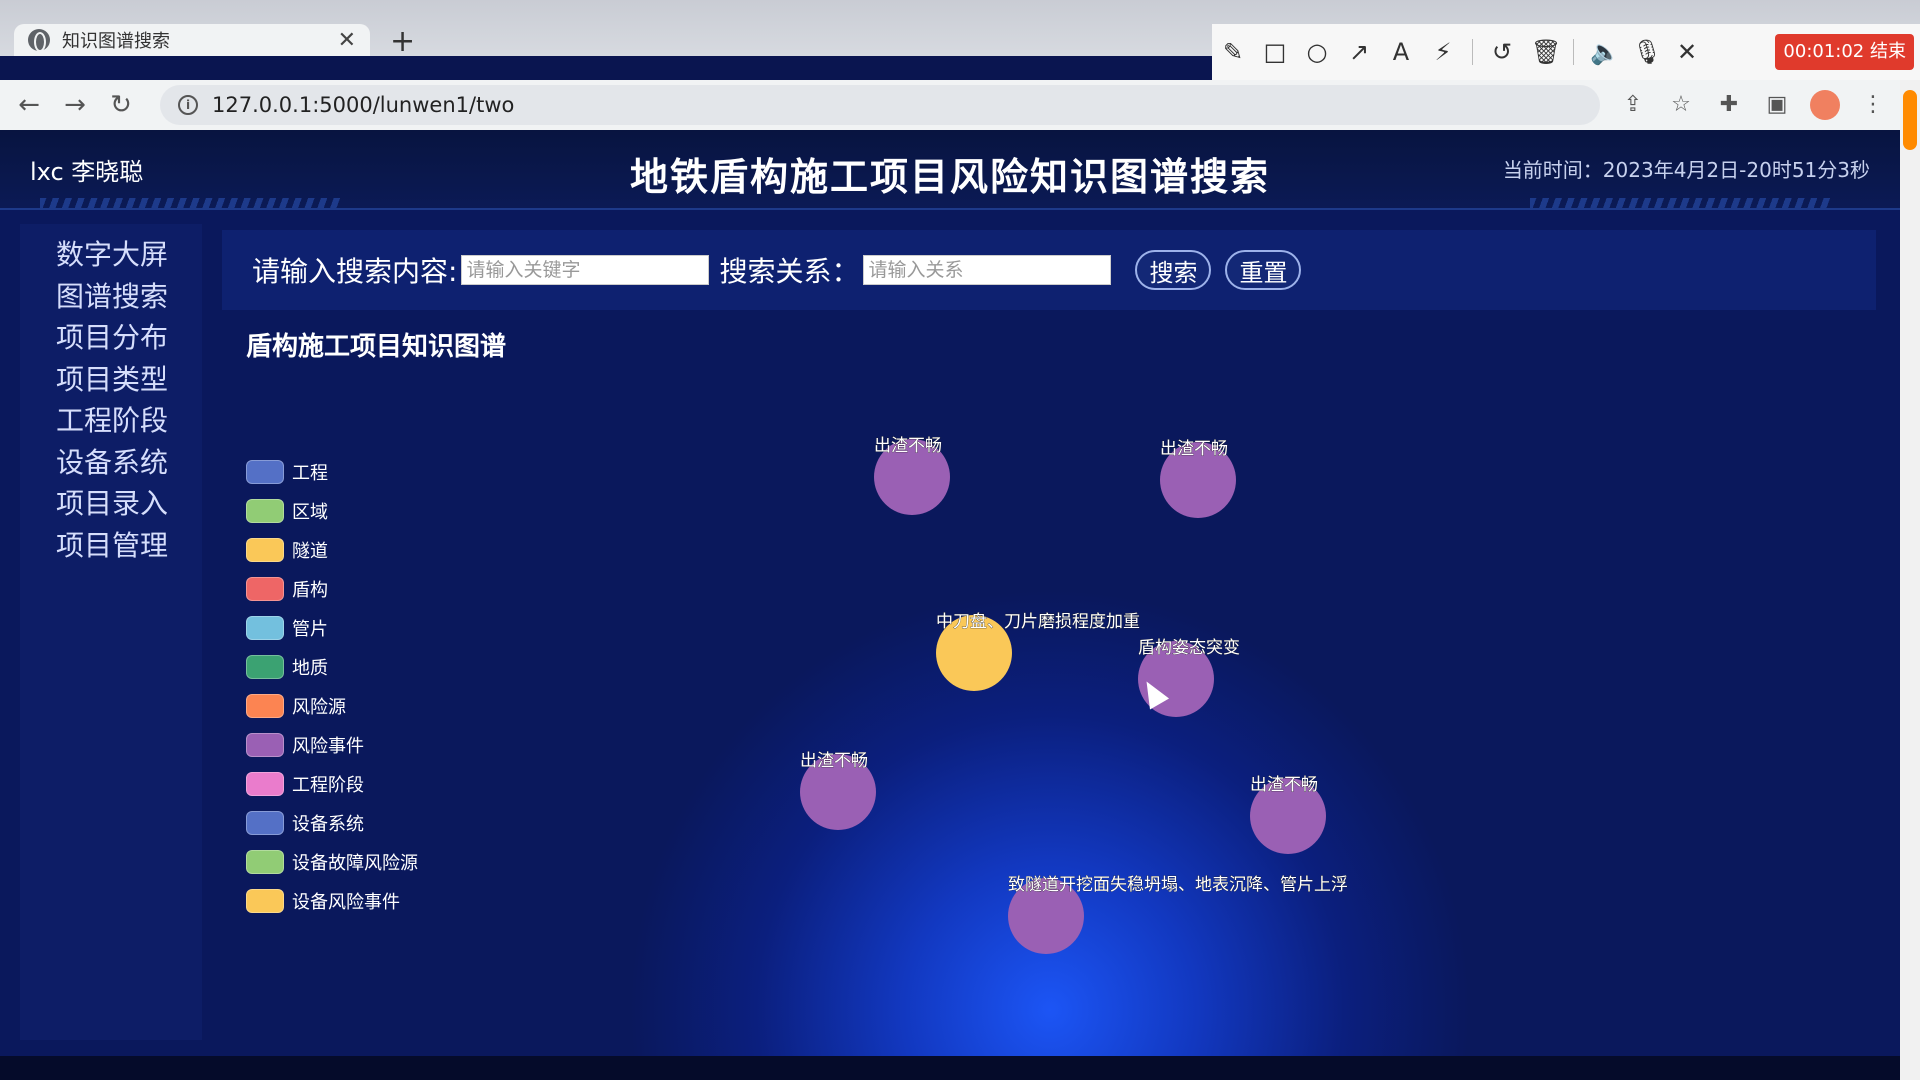 The image size is (1920, 1080). What do you see at coordinates (111, 338) in the screenshot?
I see `sidebar-item-project-distribution: 项目分布` at bounding box center [111, 338].